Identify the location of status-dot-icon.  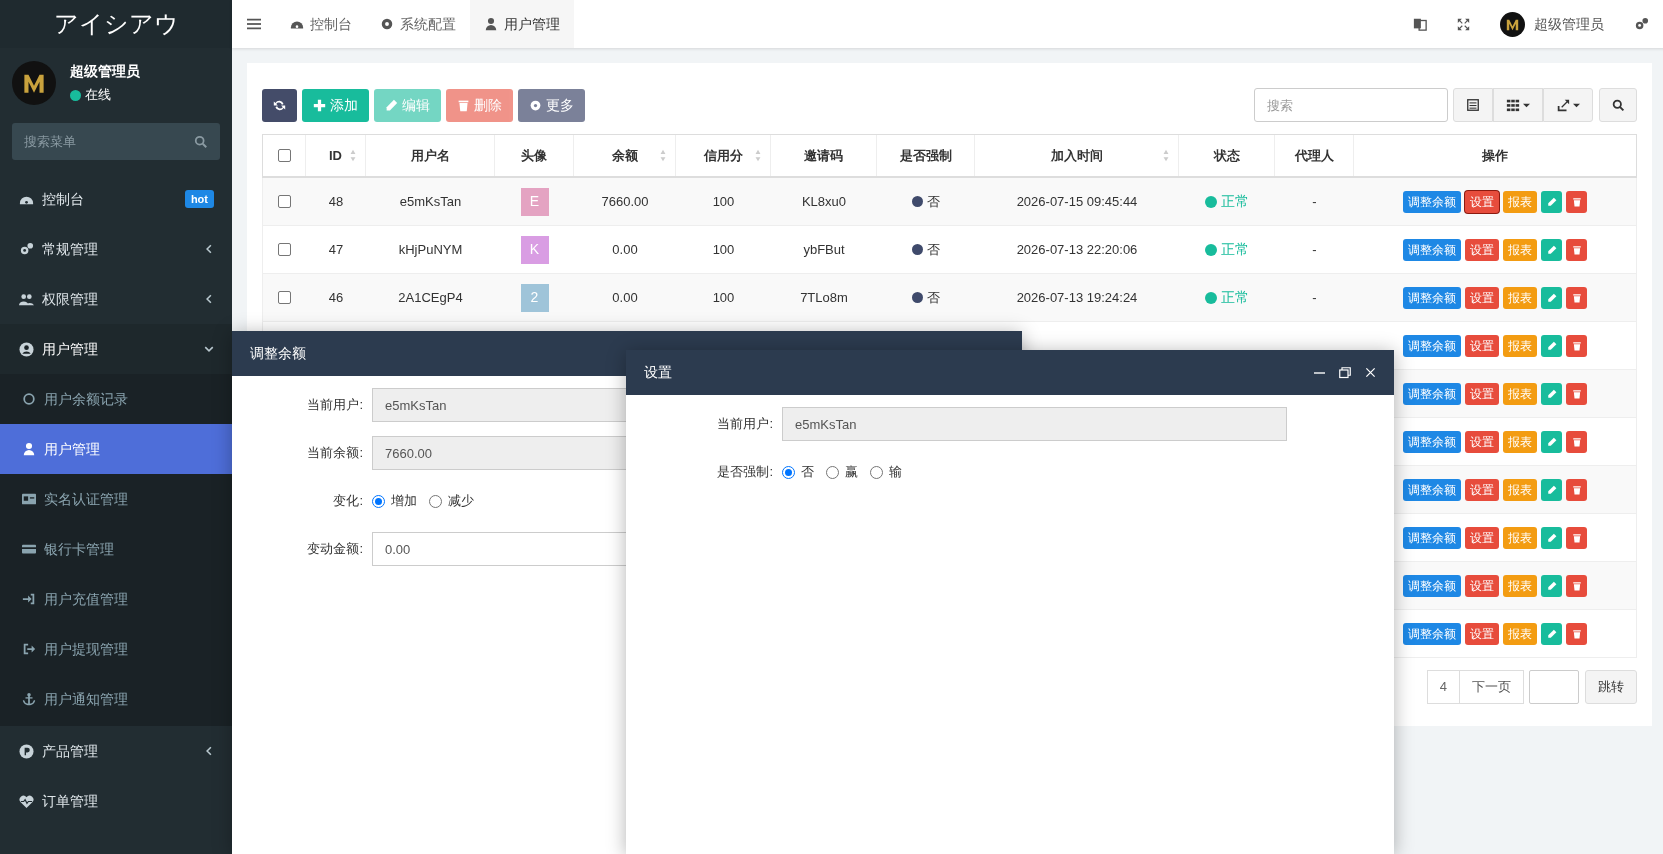
(1211, 297).